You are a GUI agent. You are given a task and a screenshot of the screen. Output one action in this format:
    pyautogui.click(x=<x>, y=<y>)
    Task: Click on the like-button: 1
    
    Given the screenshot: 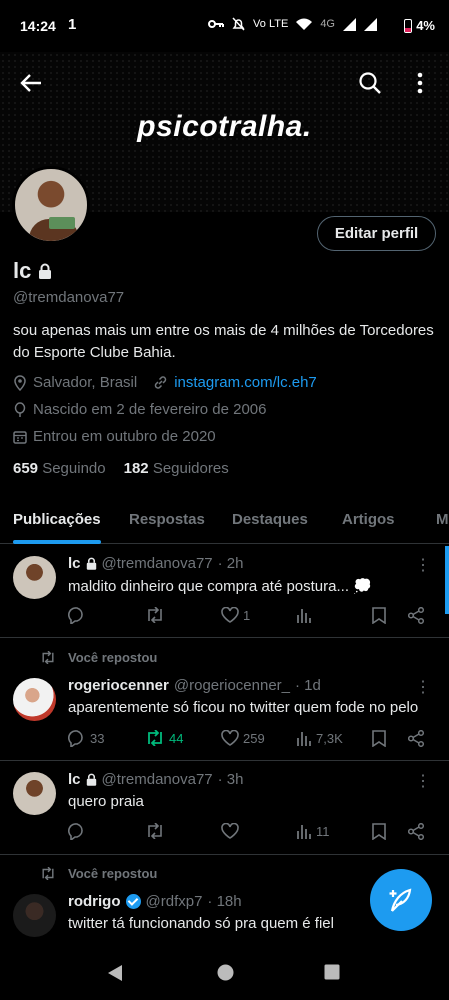 What is the action you would take?
    pyautogui.click(x=235, y=615)
    